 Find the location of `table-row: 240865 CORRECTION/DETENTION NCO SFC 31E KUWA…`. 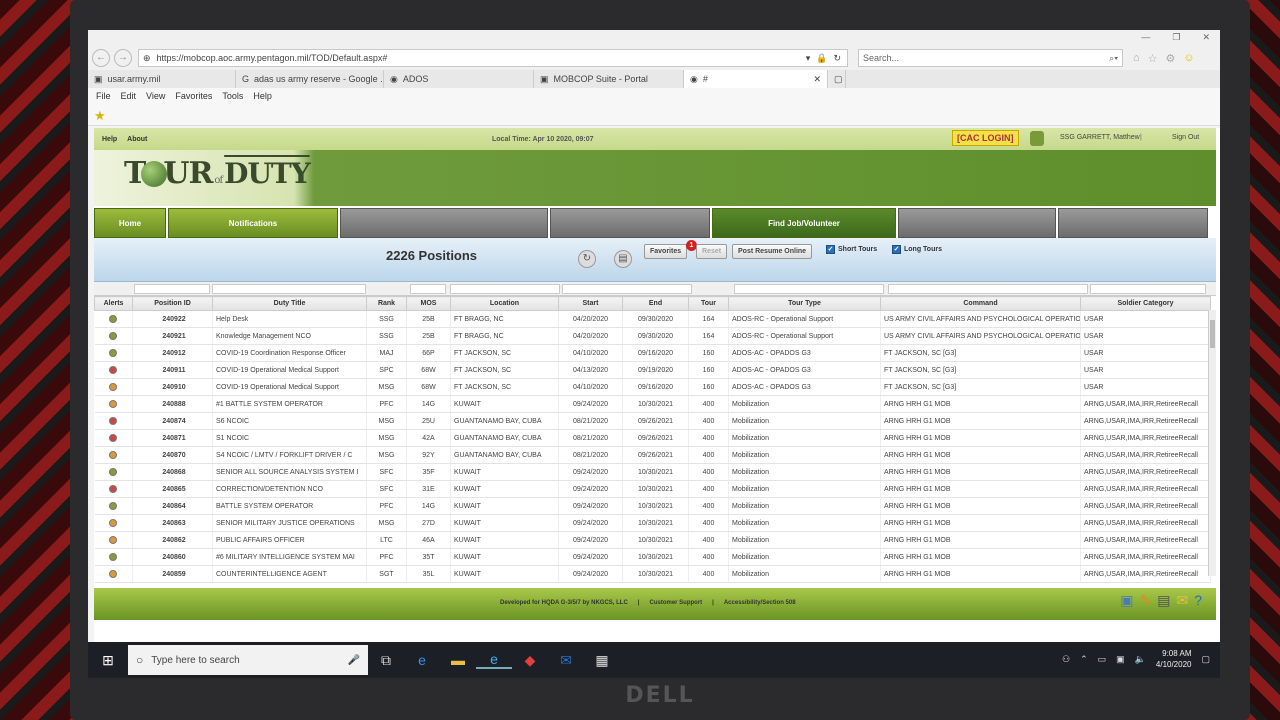

table-row: 240865 CORRECTION/DETENTION NCO SFC 31E KUWA… is located at coordinates (652, 489).